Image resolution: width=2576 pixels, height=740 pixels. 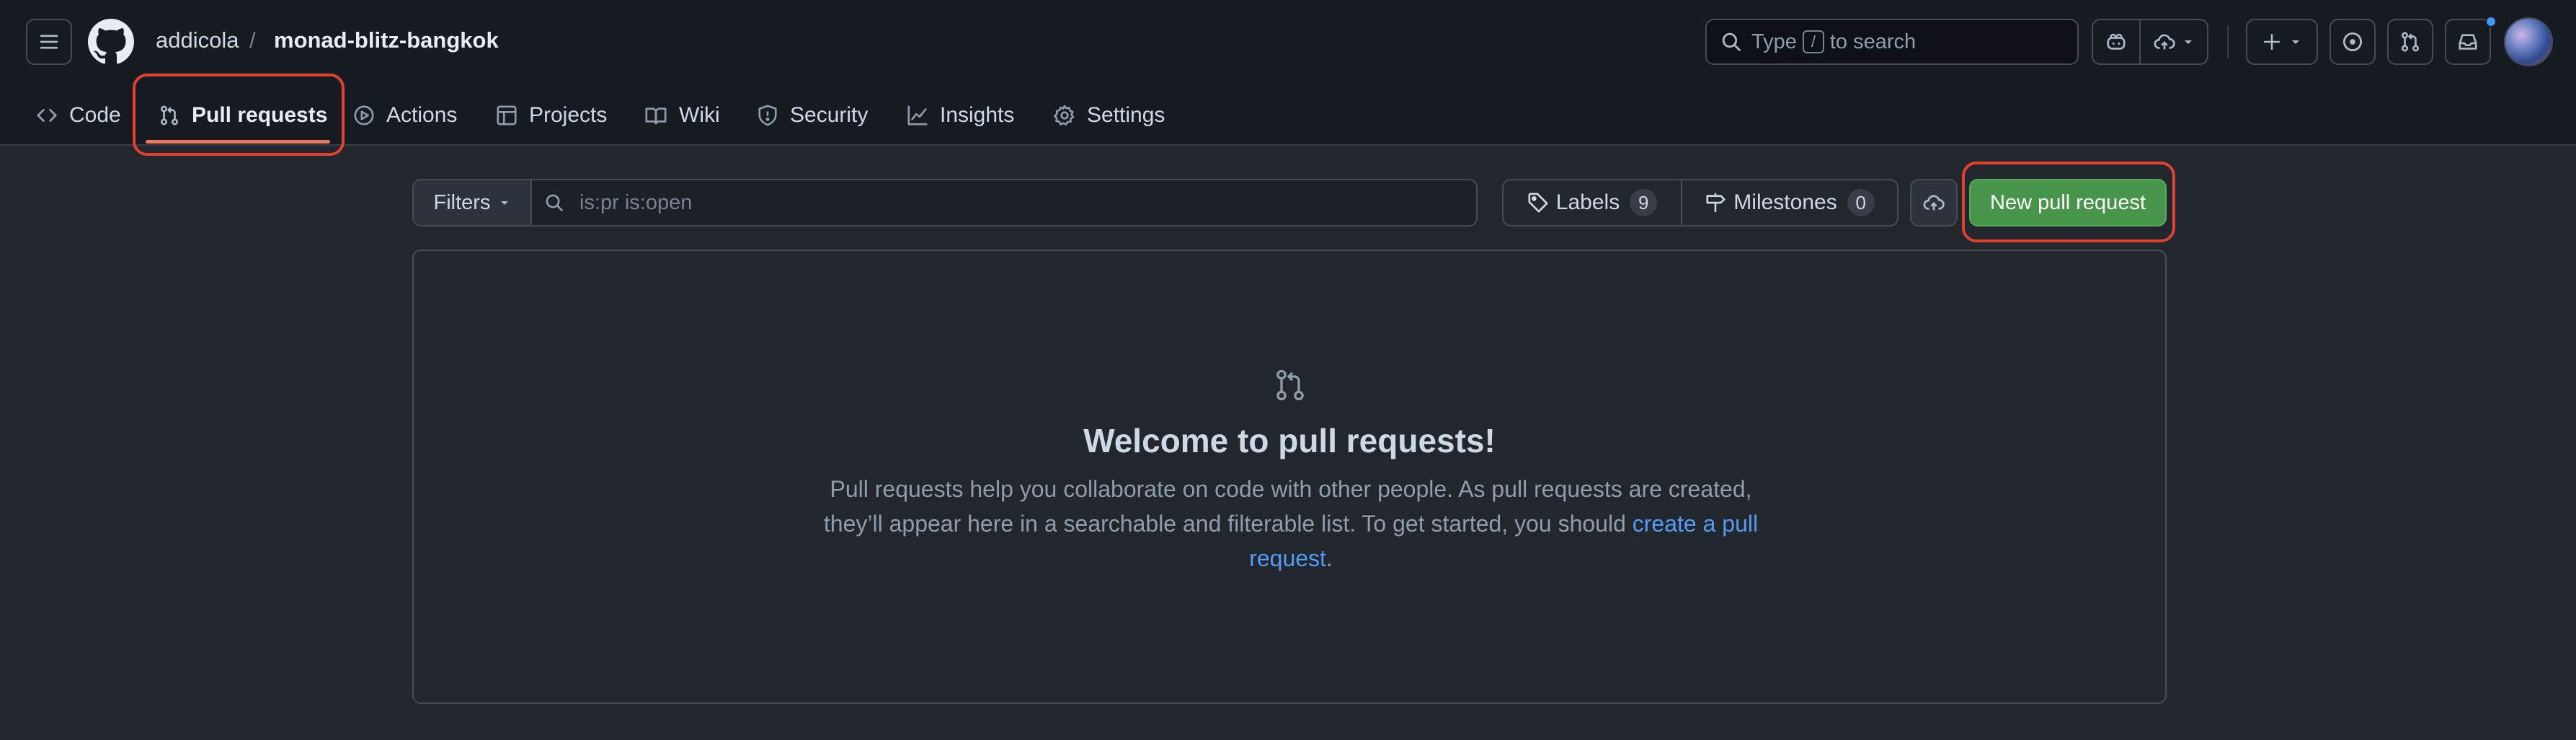 I want to click on inbox-button, so click(x=2468, y=42).